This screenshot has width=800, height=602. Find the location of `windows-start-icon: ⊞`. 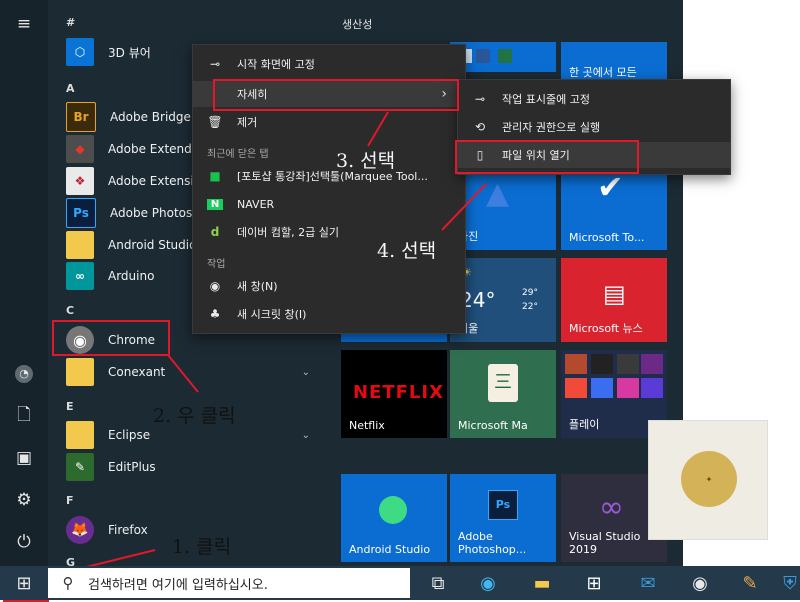

windows-start-icon: ⊞ is located at coordinates (24, 583).